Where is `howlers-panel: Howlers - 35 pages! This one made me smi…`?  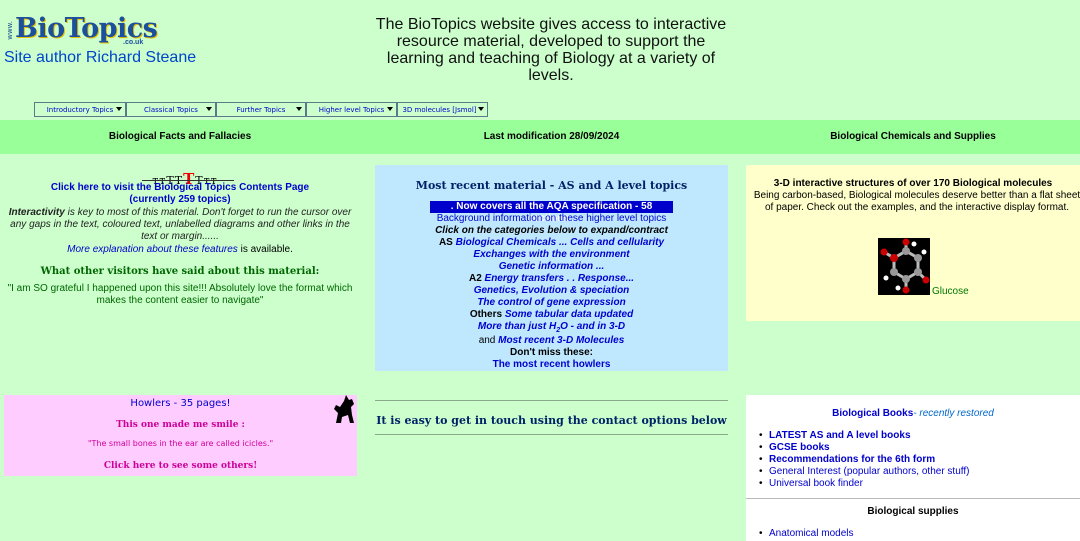
howlers-panel: Howlers - 35 pages! This one made me smi… is located at coordinates (180, 435).